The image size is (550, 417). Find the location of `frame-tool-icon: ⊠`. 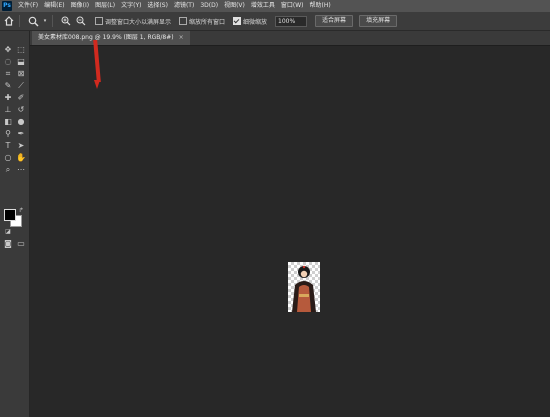

frame-tool-icon: ⊠ is located at coordinates (21, 73).